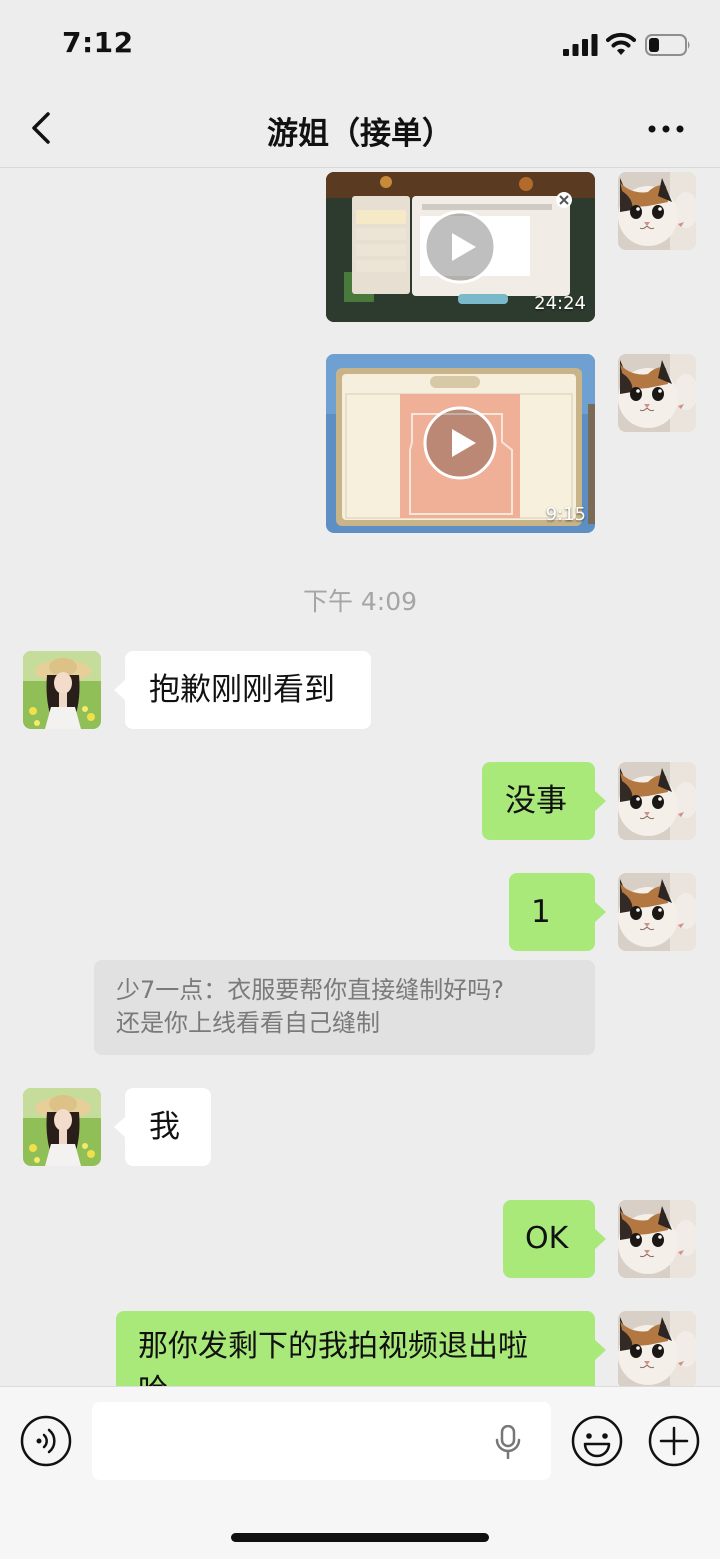 The image size is (720, 1559). What do you see at coordinates (360, 1537) in the screenshot?
I see `home-indicator` at bounding box center [360, 1537].